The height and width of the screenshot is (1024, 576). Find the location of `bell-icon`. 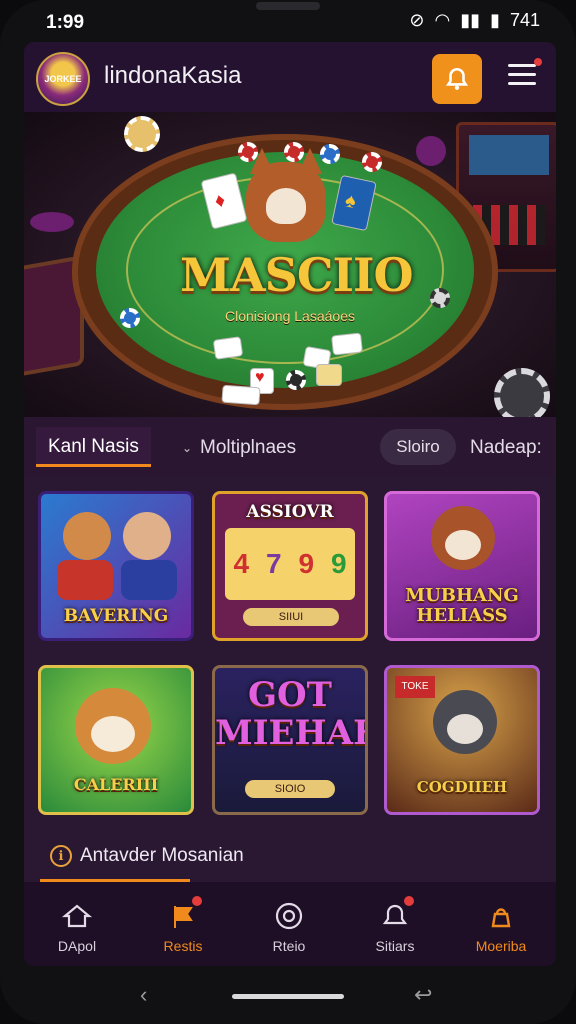

bell-icon is located at coordinates (457, 78).